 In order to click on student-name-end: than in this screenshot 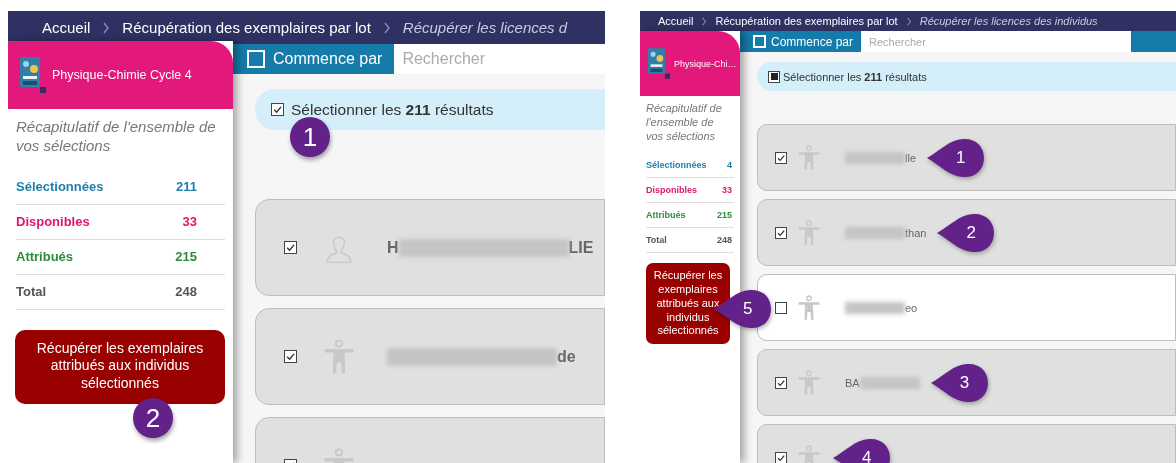, I will do `click(916, 232)`.